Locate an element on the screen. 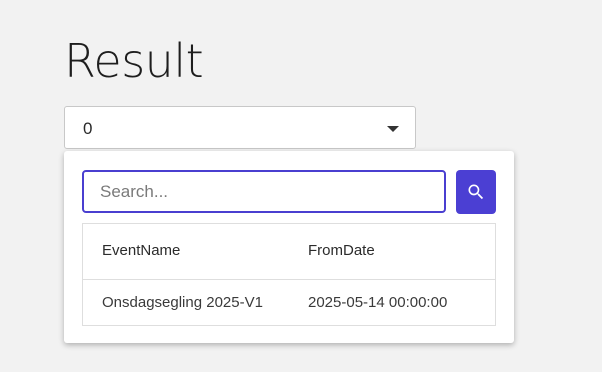 The image size is (602, 372). cell-eventname: Onsdagsegling 2025-V1 is located at coordinates (182, 302).